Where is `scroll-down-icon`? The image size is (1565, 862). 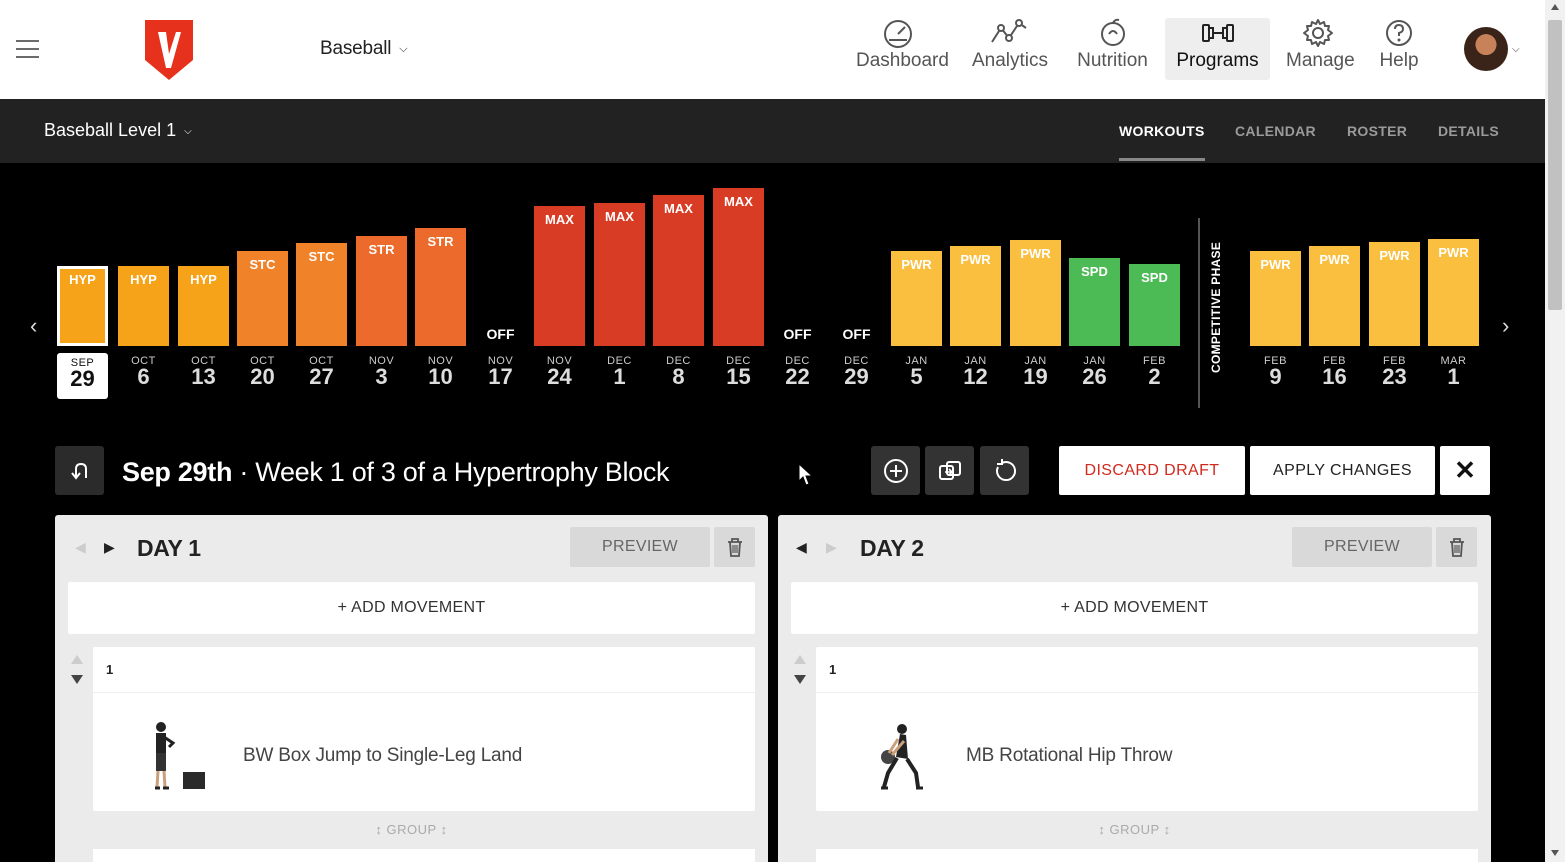
scroll-down-icon is located at coordinates (1555, 853).